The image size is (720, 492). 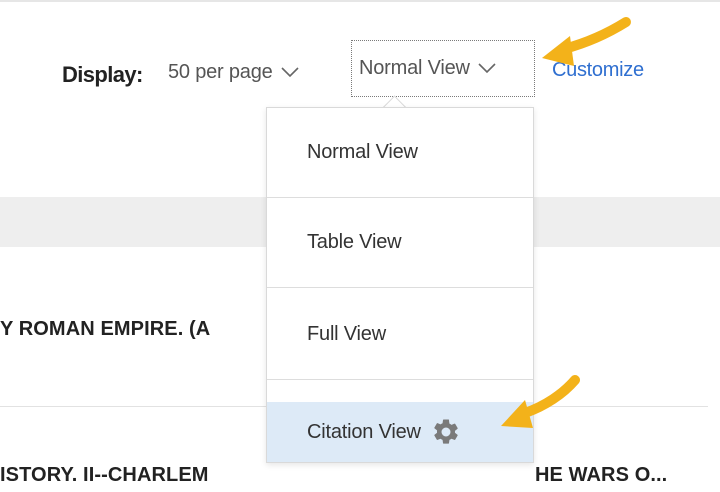 I want to click on menu-item-label: Citation View, so click(x=364, y=431).